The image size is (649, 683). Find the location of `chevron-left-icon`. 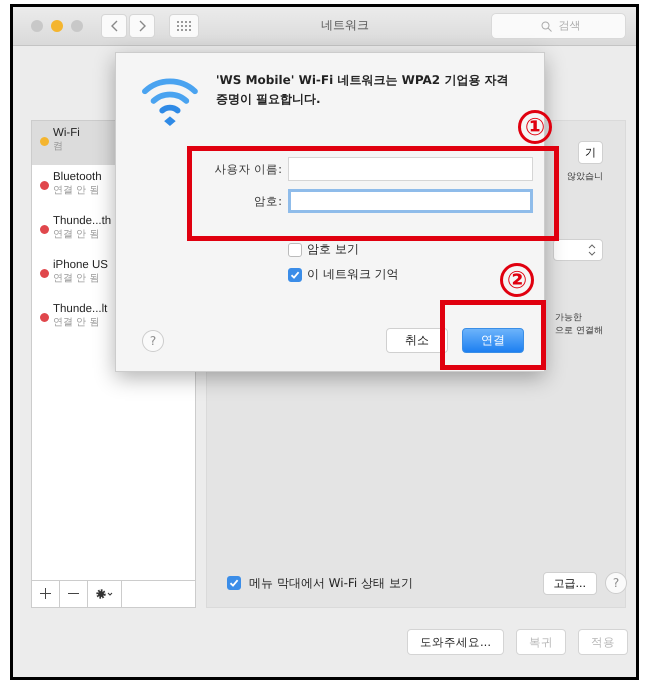

chevron-left-icon is located at coordinates (114, 26).